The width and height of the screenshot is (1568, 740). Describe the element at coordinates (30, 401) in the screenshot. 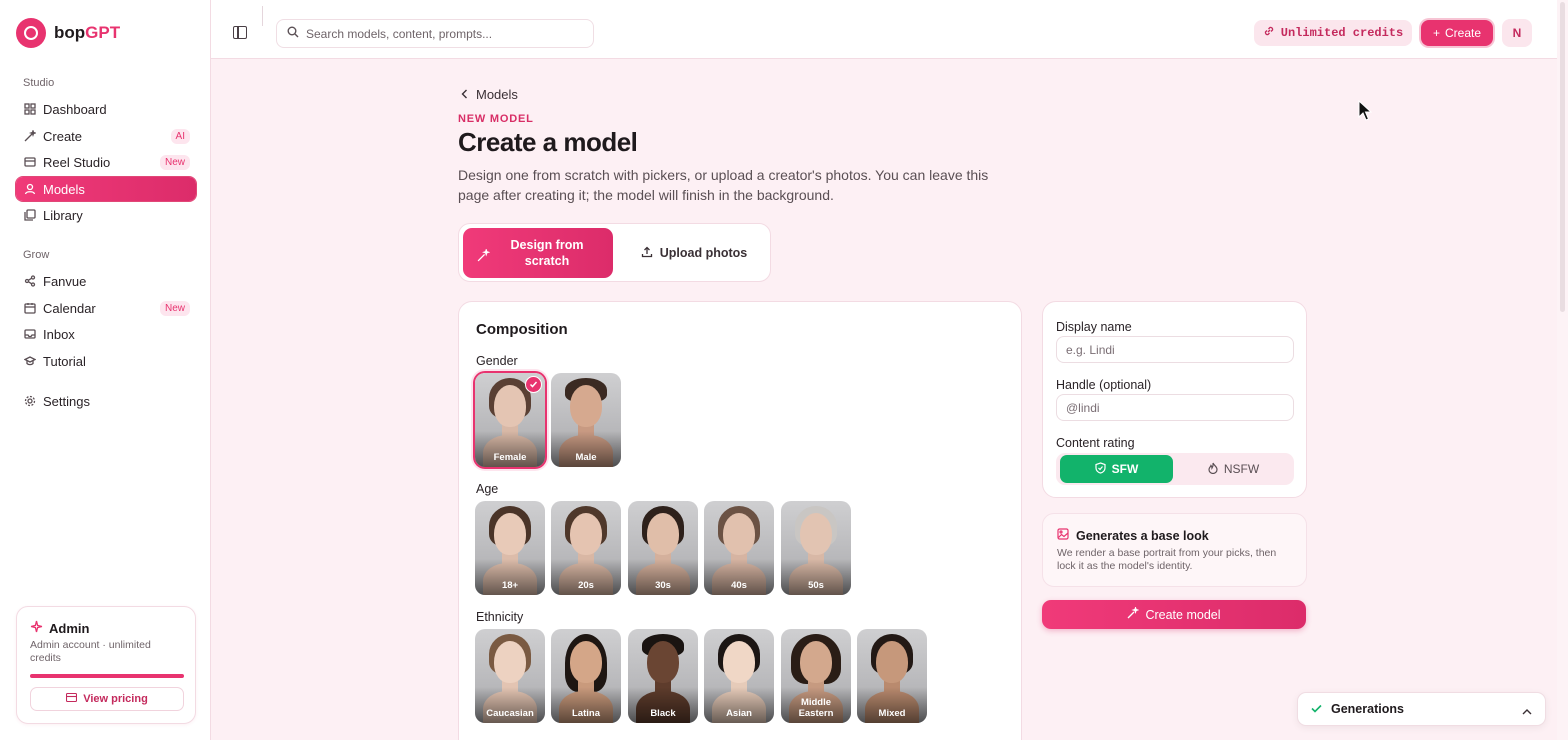

I see `gear-icon` at that location.